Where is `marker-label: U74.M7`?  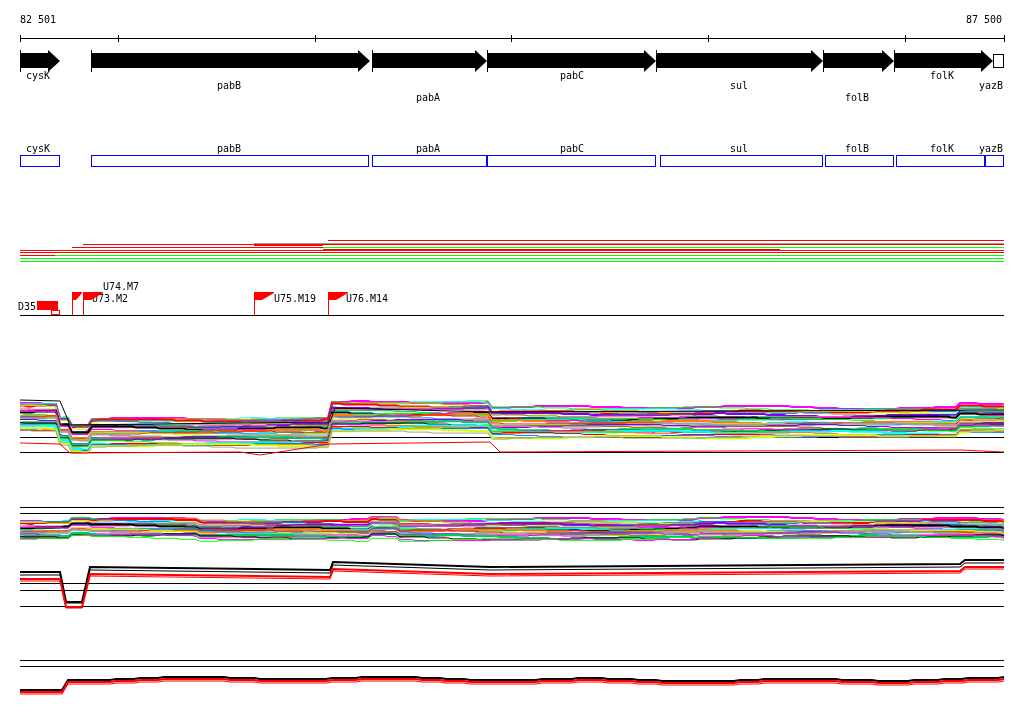 marker-label: U74.M7 is located at coordinates (121, 286).